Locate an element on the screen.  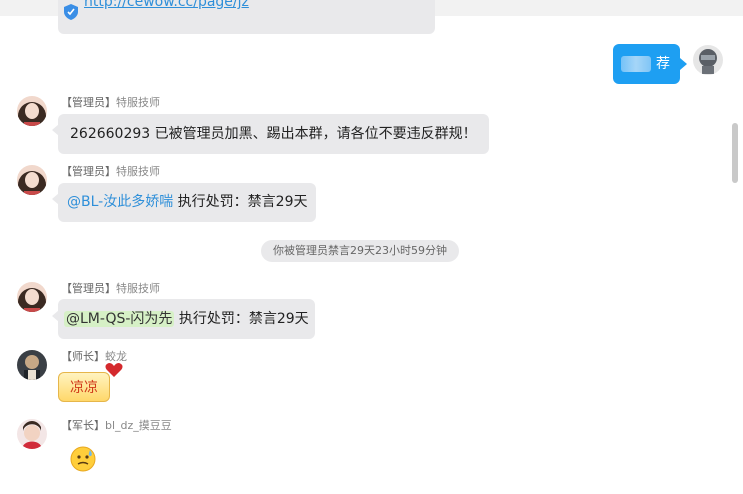
user-mention: @BL-汝此多娇喘 is located at coordinates (120, 202).